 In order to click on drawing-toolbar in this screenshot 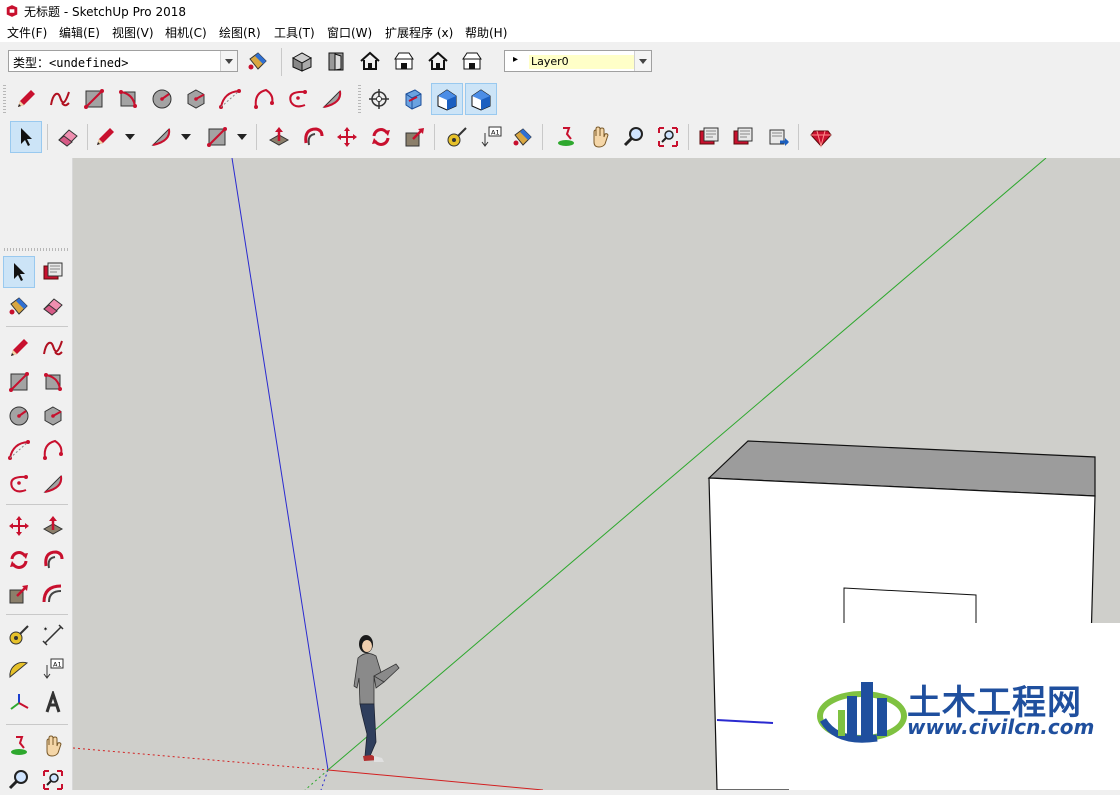, I will do `click(180, 99)`.